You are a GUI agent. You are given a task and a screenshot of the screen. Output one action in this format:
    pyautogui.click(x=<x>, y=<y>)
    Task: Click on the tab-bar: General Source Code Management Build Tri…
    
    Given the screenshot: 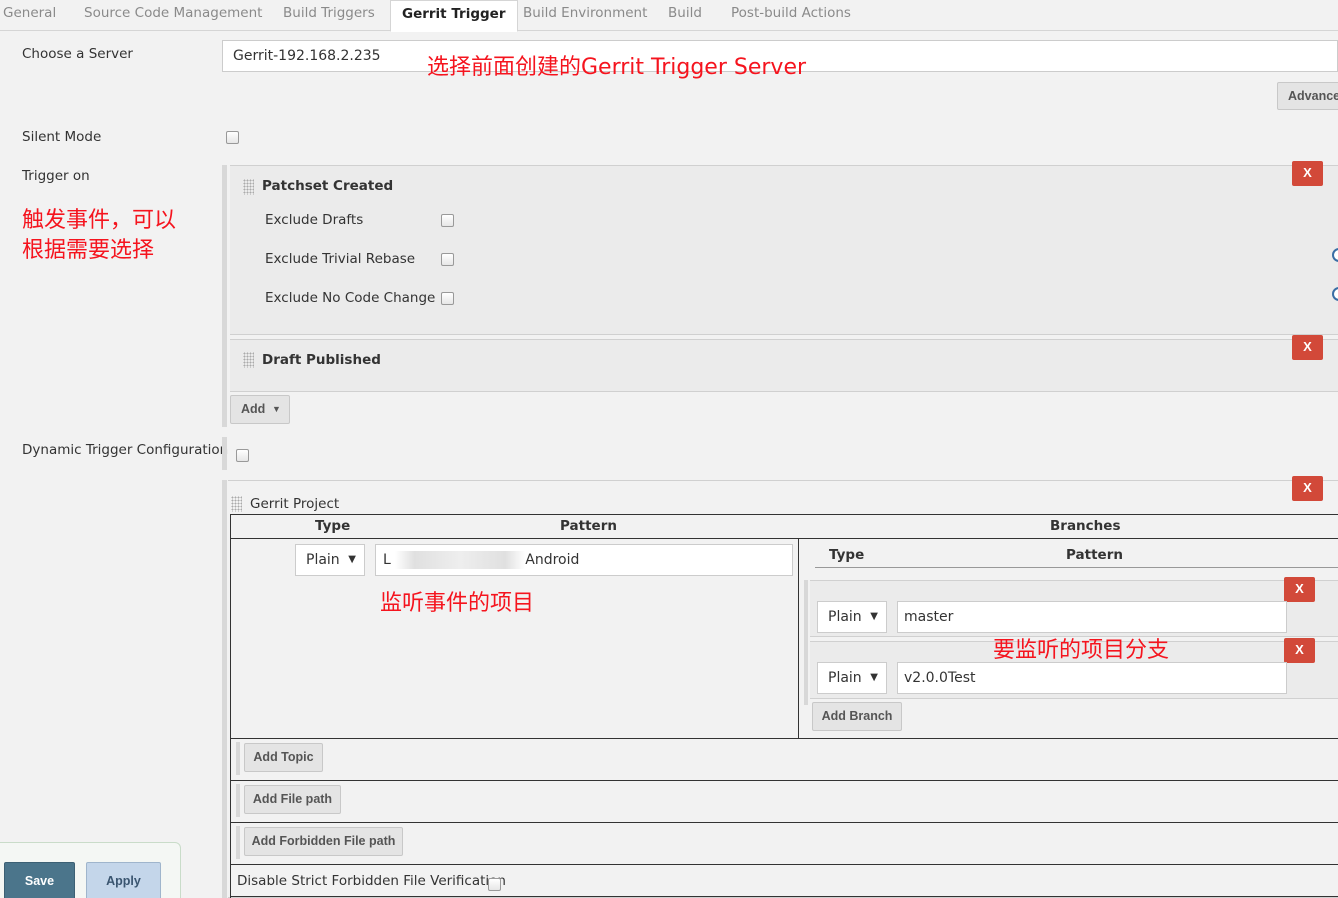 What is the action you would take?
    pyautogui.click(x=669, y=16)
    